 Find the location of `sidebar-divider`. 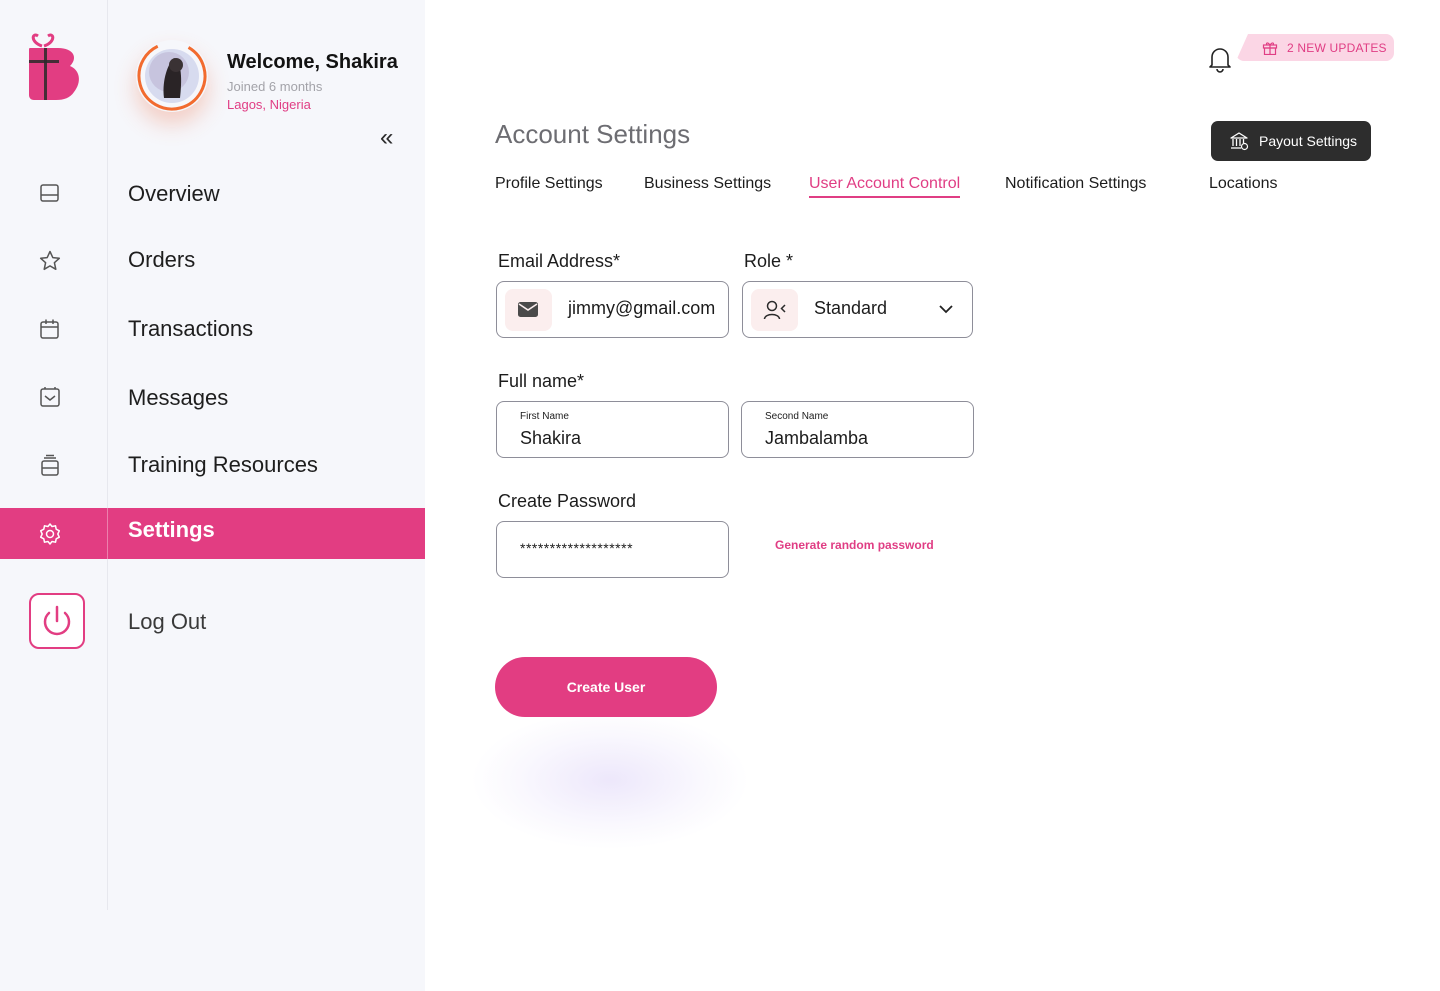

sidebar-divider is located at coordinates (107, 455).